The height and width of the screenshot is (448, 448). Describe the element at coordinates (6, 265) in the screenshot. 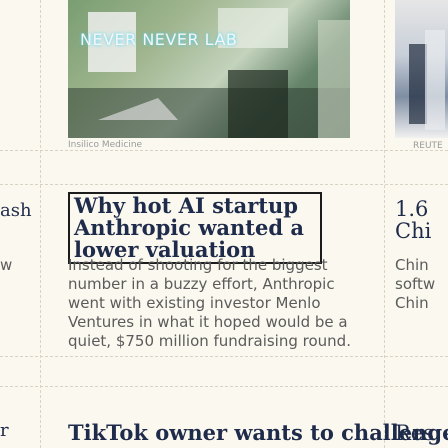

I see `left-card-body-fragment: w` at that location.